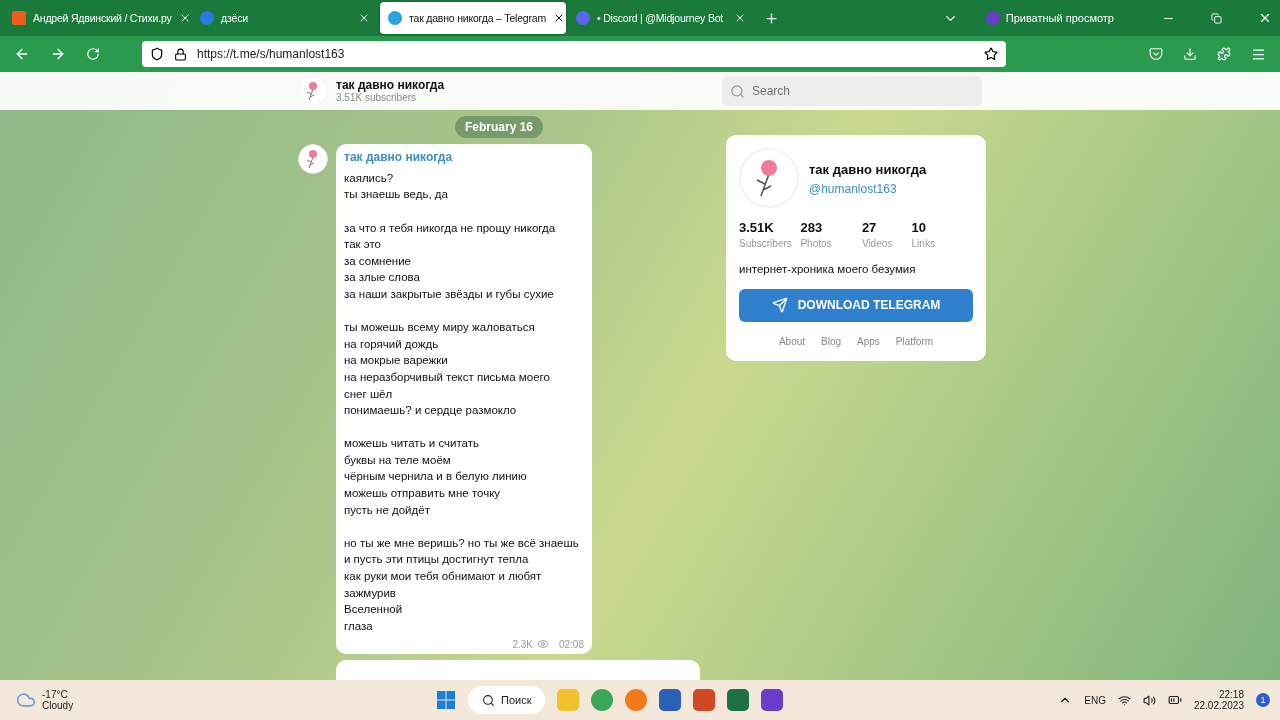 The width and height of the screenshot is (1280, 720). Describe the element at coordinates (1263, 700) in the screenshot. I see `notification-badge: 1` at that location.